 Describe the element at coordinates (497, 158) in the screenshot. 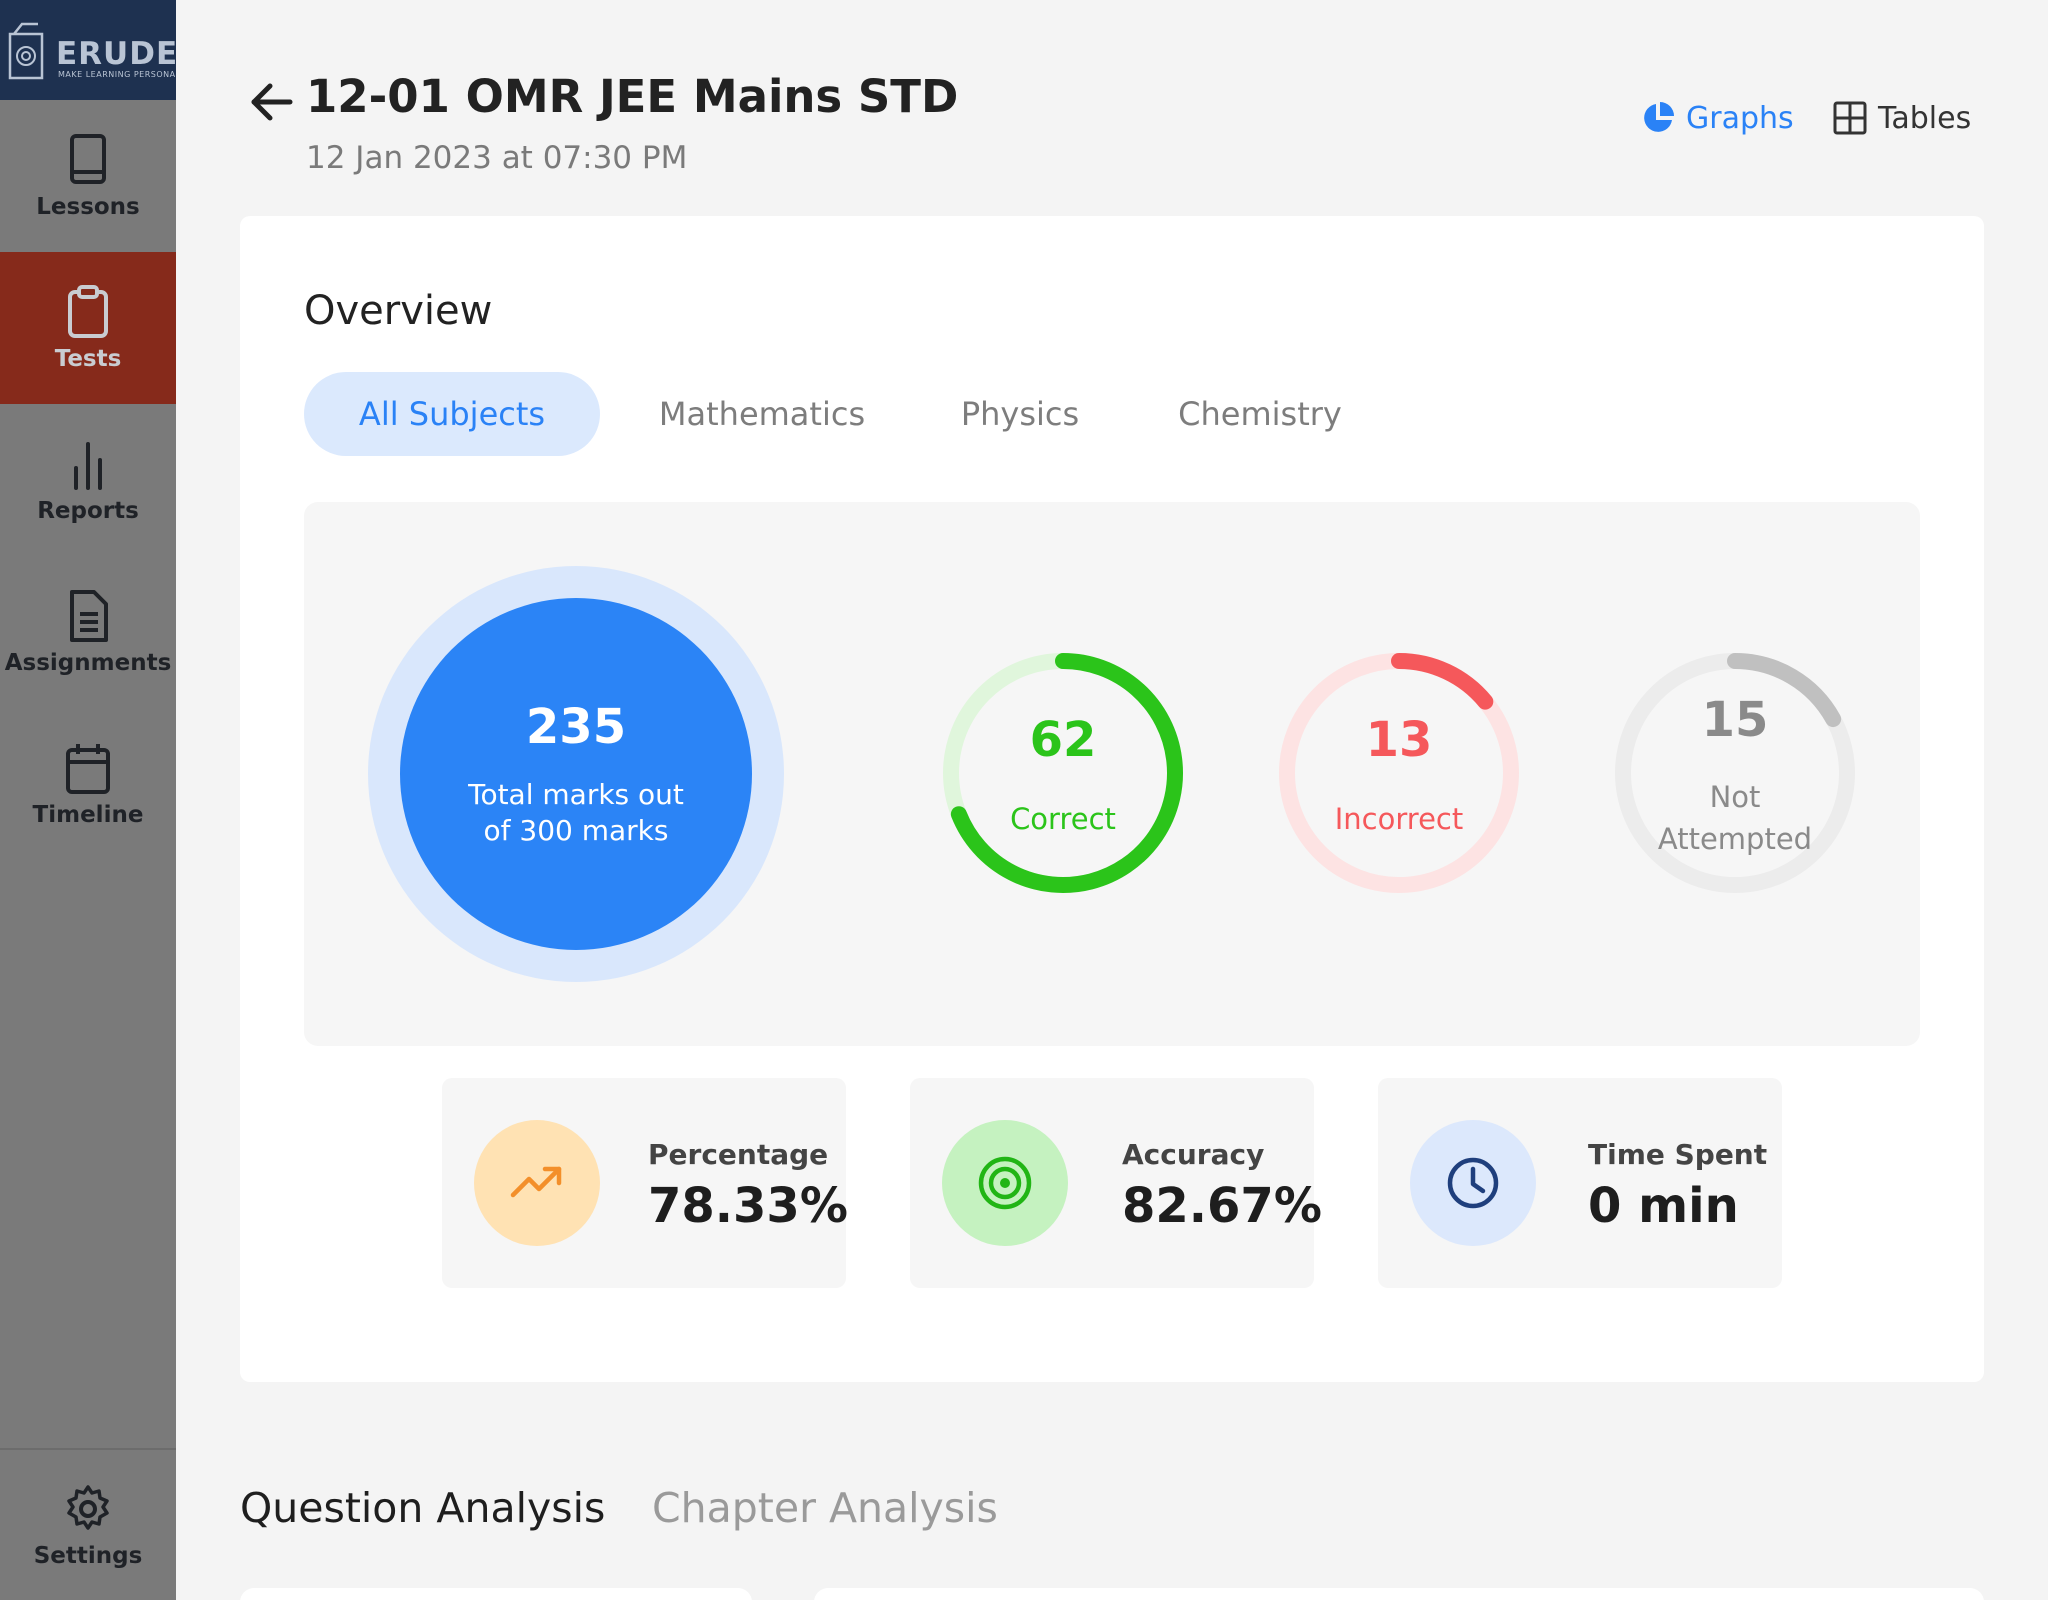

I see `test-date: 12 Jan 2023 at 07:30 PM` at that location.